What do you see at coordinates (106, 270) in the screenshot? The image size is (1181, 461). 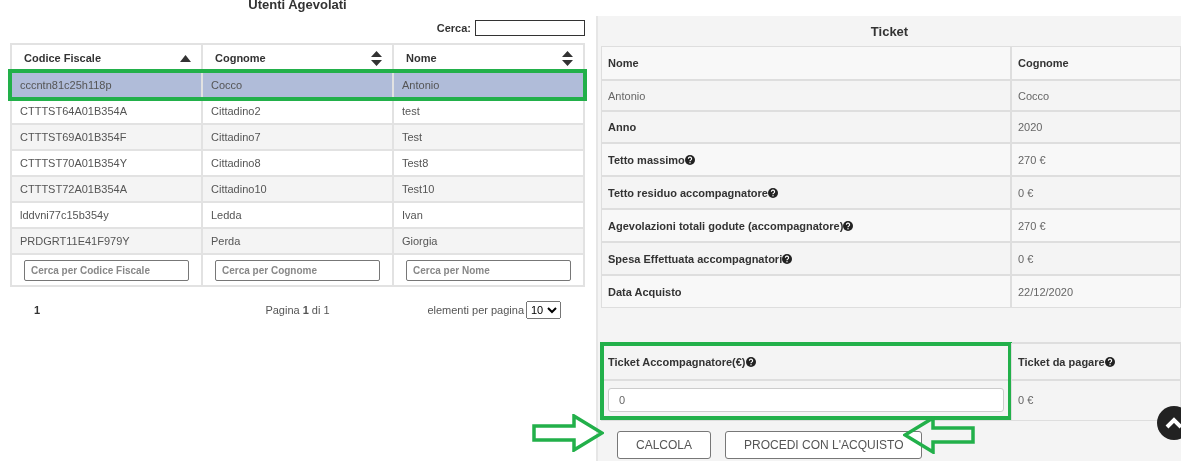 I see `filter-field: Cerca per Codice Fiscale` at bounding box center [106, 270].